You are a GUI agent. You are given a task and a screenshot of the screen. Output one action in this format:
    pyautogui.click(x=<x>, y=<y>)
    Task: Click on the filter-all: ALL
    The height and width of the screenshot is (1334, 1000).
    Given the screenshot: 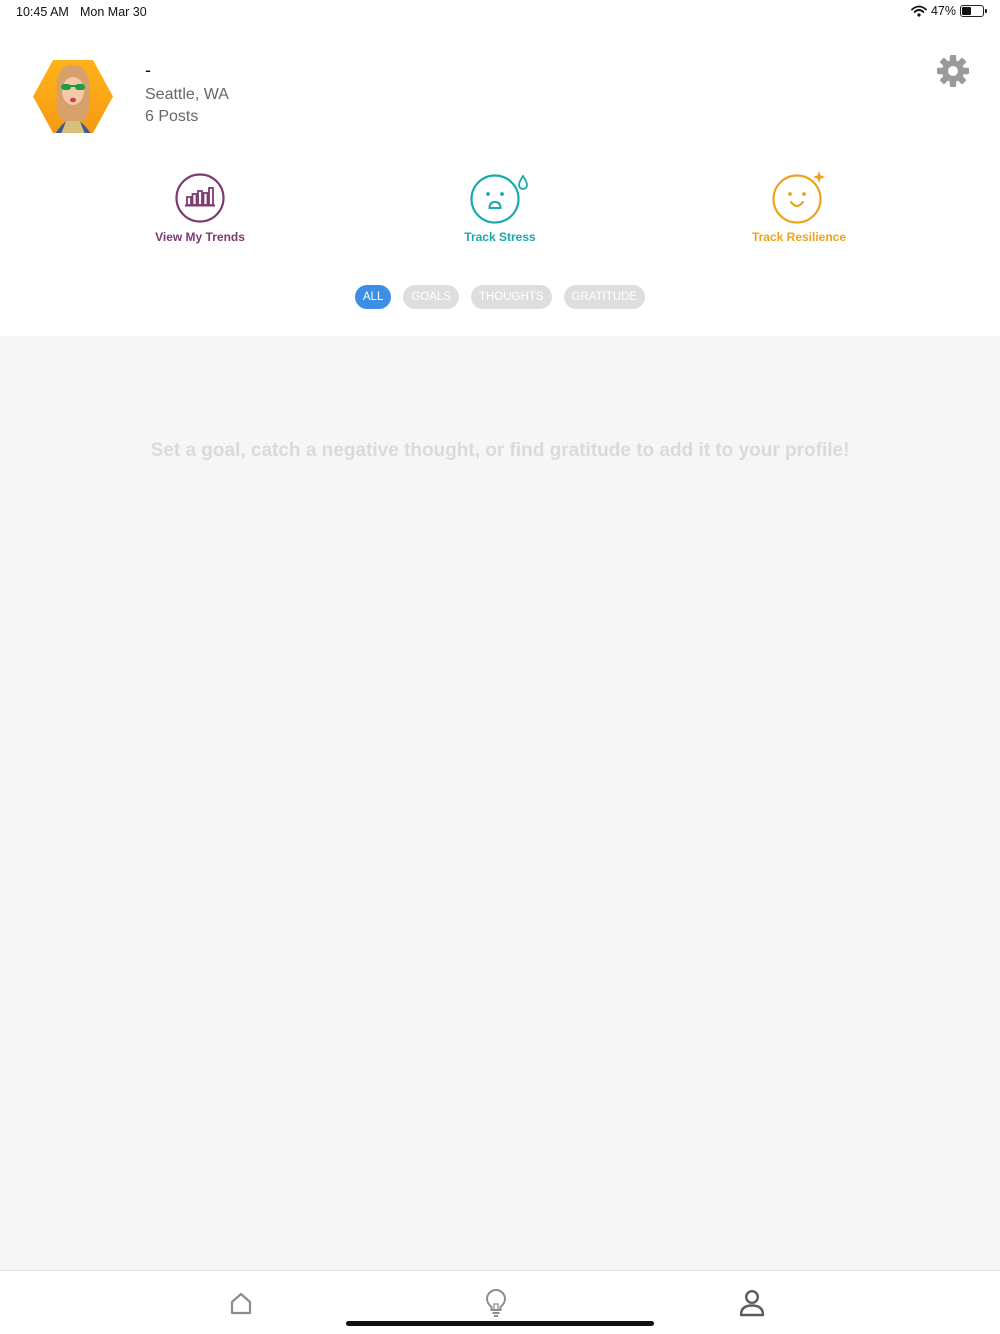 What is the action you would take?
    pyautogui.click(x=373, y=297)
    